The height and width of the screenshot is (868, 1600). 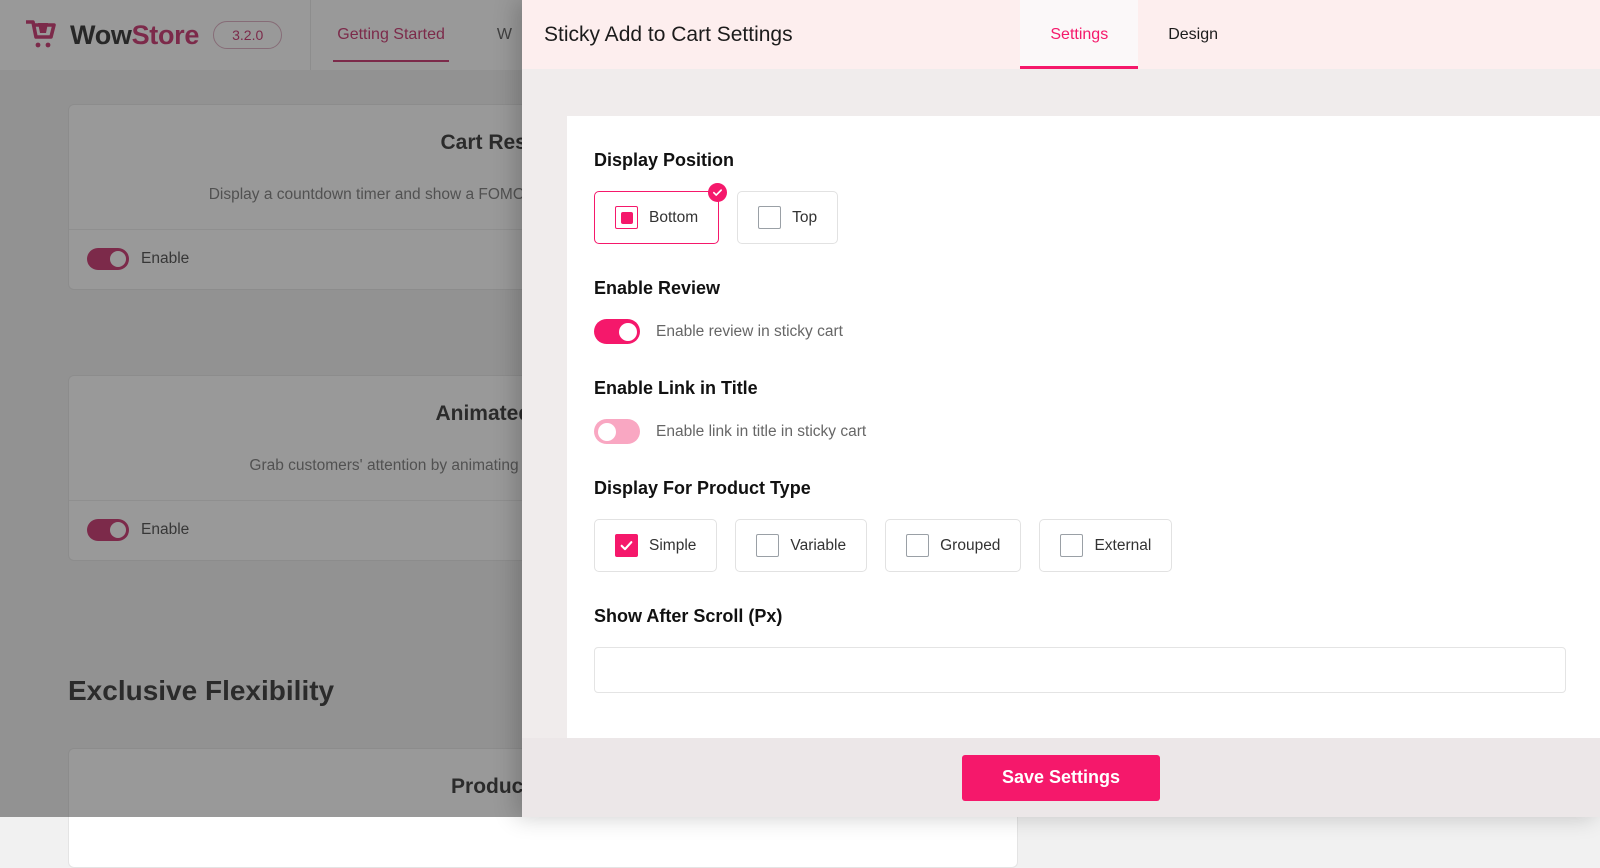 What do you see at coordinates (787, 217) in the screenshot?
I see `option-top: Top` at bounding box center [787, 217].